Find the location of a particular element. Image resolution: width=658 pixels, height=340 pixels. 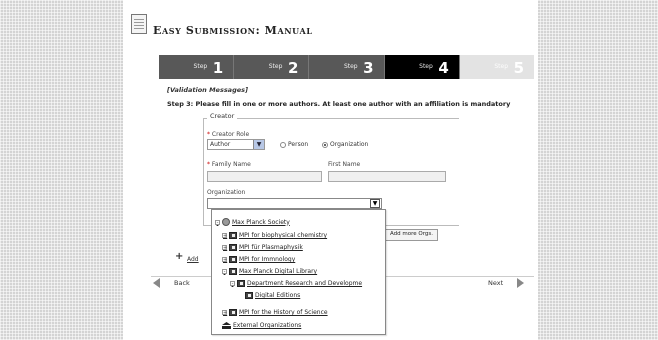

tree-node: + MPI for biophysical chemistry is located at coordinates (274, 235).